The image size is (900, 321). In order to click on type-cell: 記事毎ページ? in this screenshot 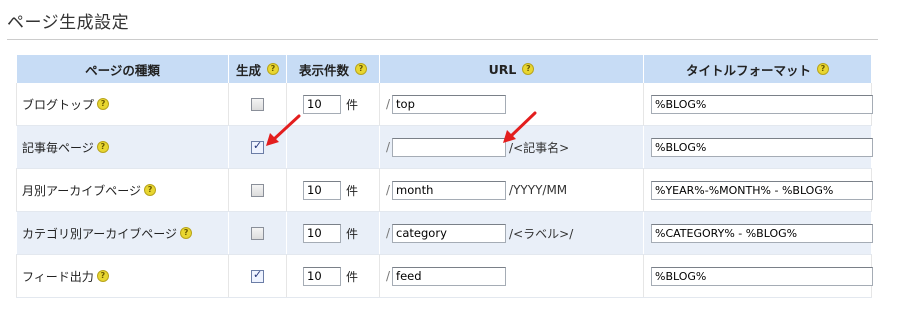, I will do `click(122, 147)`.